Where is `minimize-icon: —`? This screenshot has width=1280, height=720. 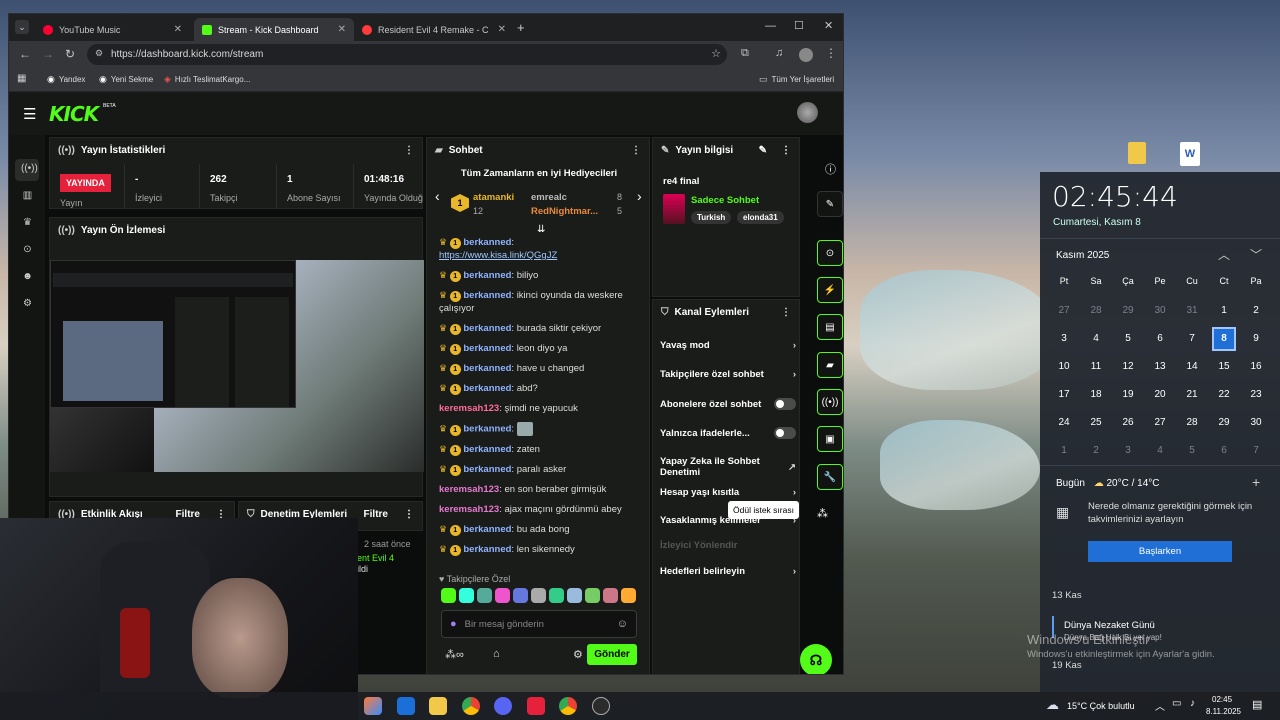 minimize-icon: — is located at coordinates (770, 26).